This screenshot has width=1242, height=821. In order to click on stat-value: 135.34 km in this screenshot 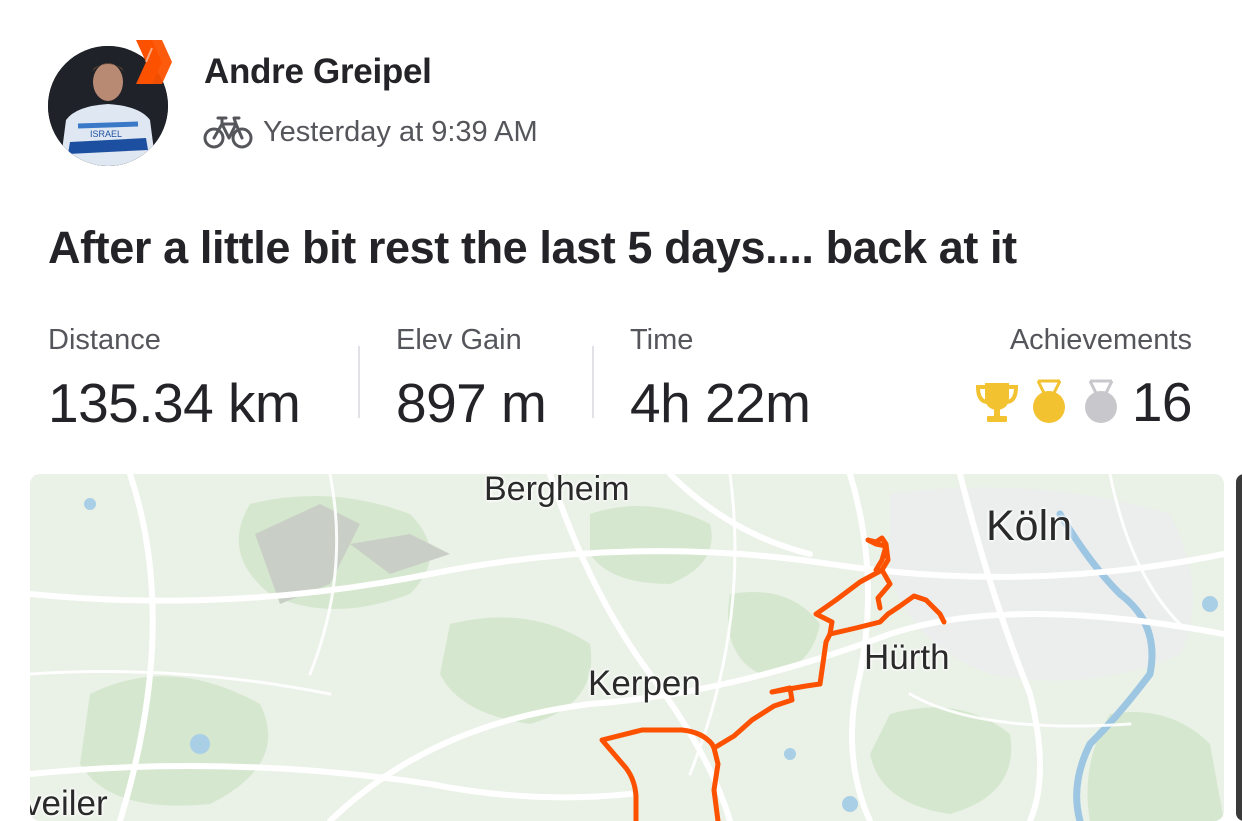, I will do `click(174, 403)`.